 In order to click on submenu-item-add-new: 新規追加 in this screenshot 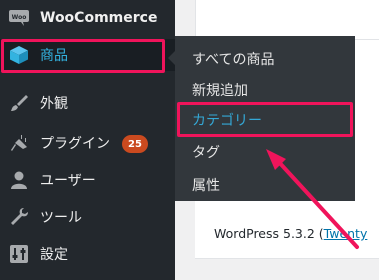, I will do `click(220, 90)`.